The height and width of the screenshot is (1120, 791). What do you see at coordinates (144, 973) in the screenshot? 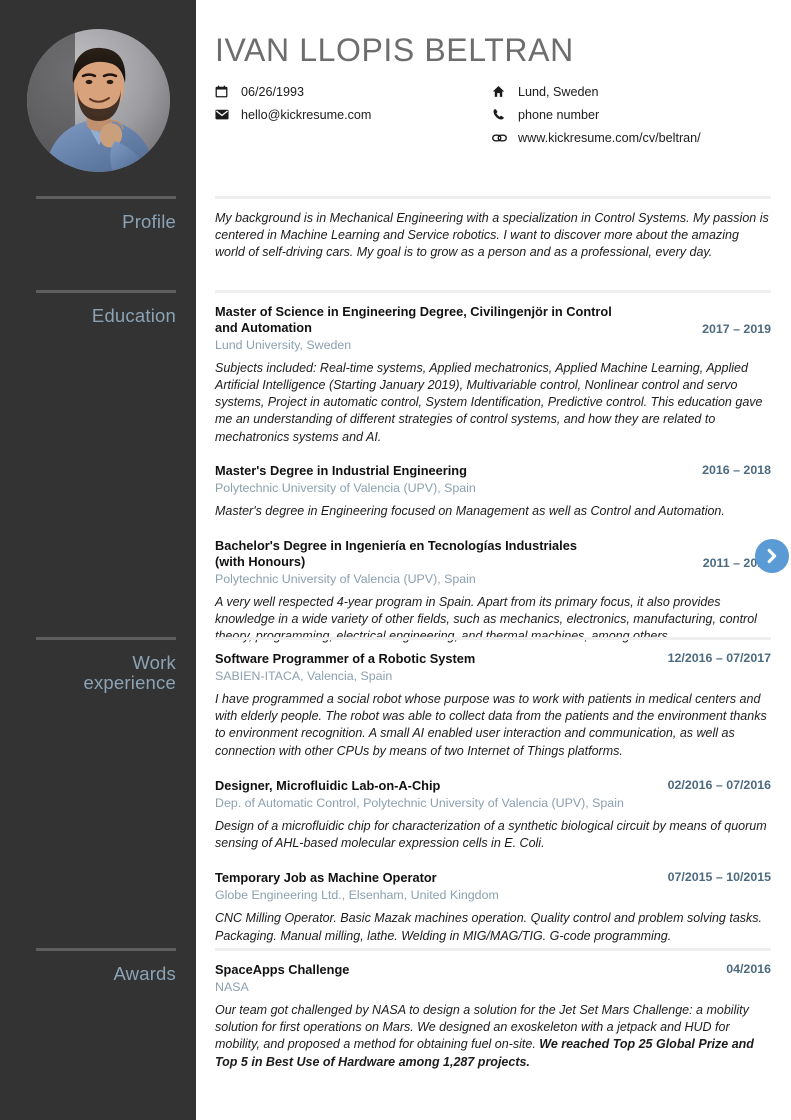
I see `sidebar-item-label: Awards` at bounding box center [144, 973].